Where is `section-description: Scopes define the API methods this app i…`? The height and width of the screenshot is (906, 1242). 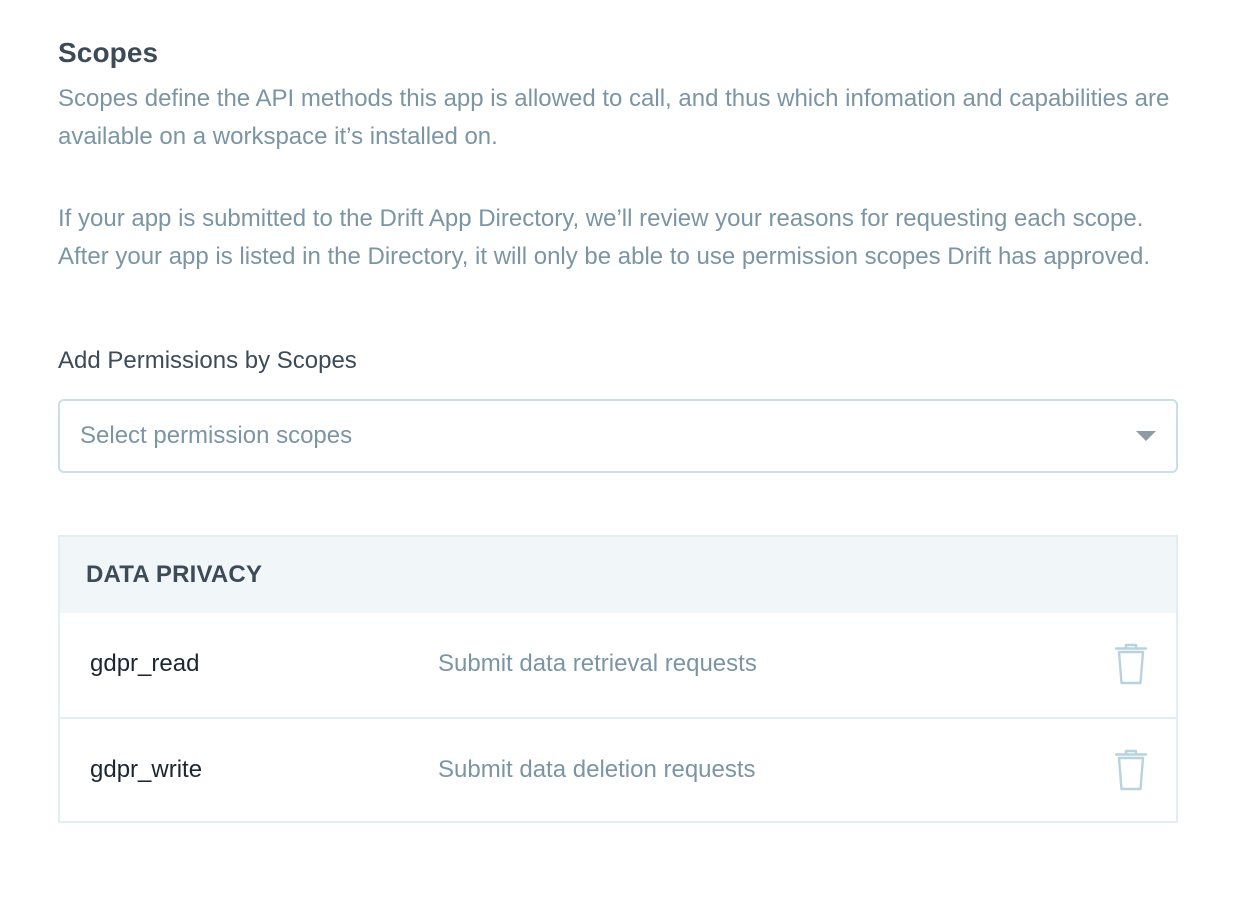
section-description: Scopes define the API methods this app i… is located at coordinates (614, 117).